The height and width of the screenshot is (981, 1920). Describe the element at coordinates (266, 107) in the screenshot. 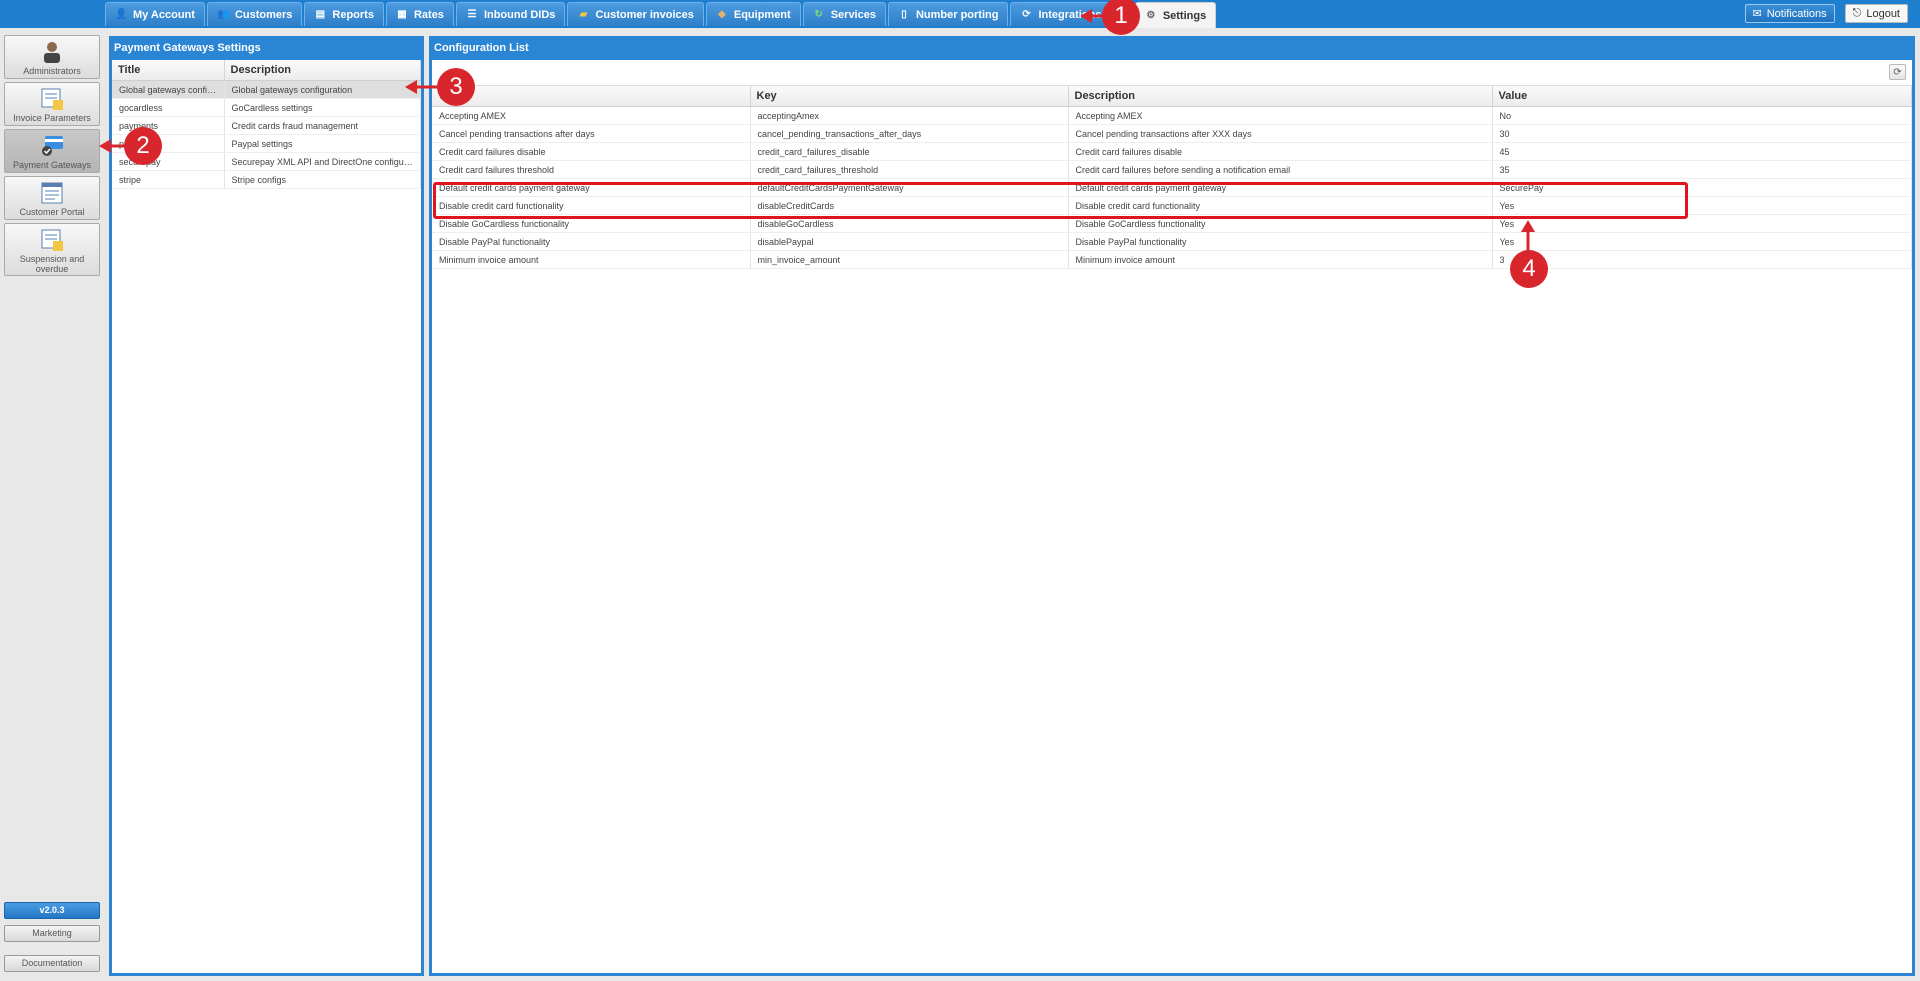

I see `table-row: gocardless GoCardless settings` at that location.